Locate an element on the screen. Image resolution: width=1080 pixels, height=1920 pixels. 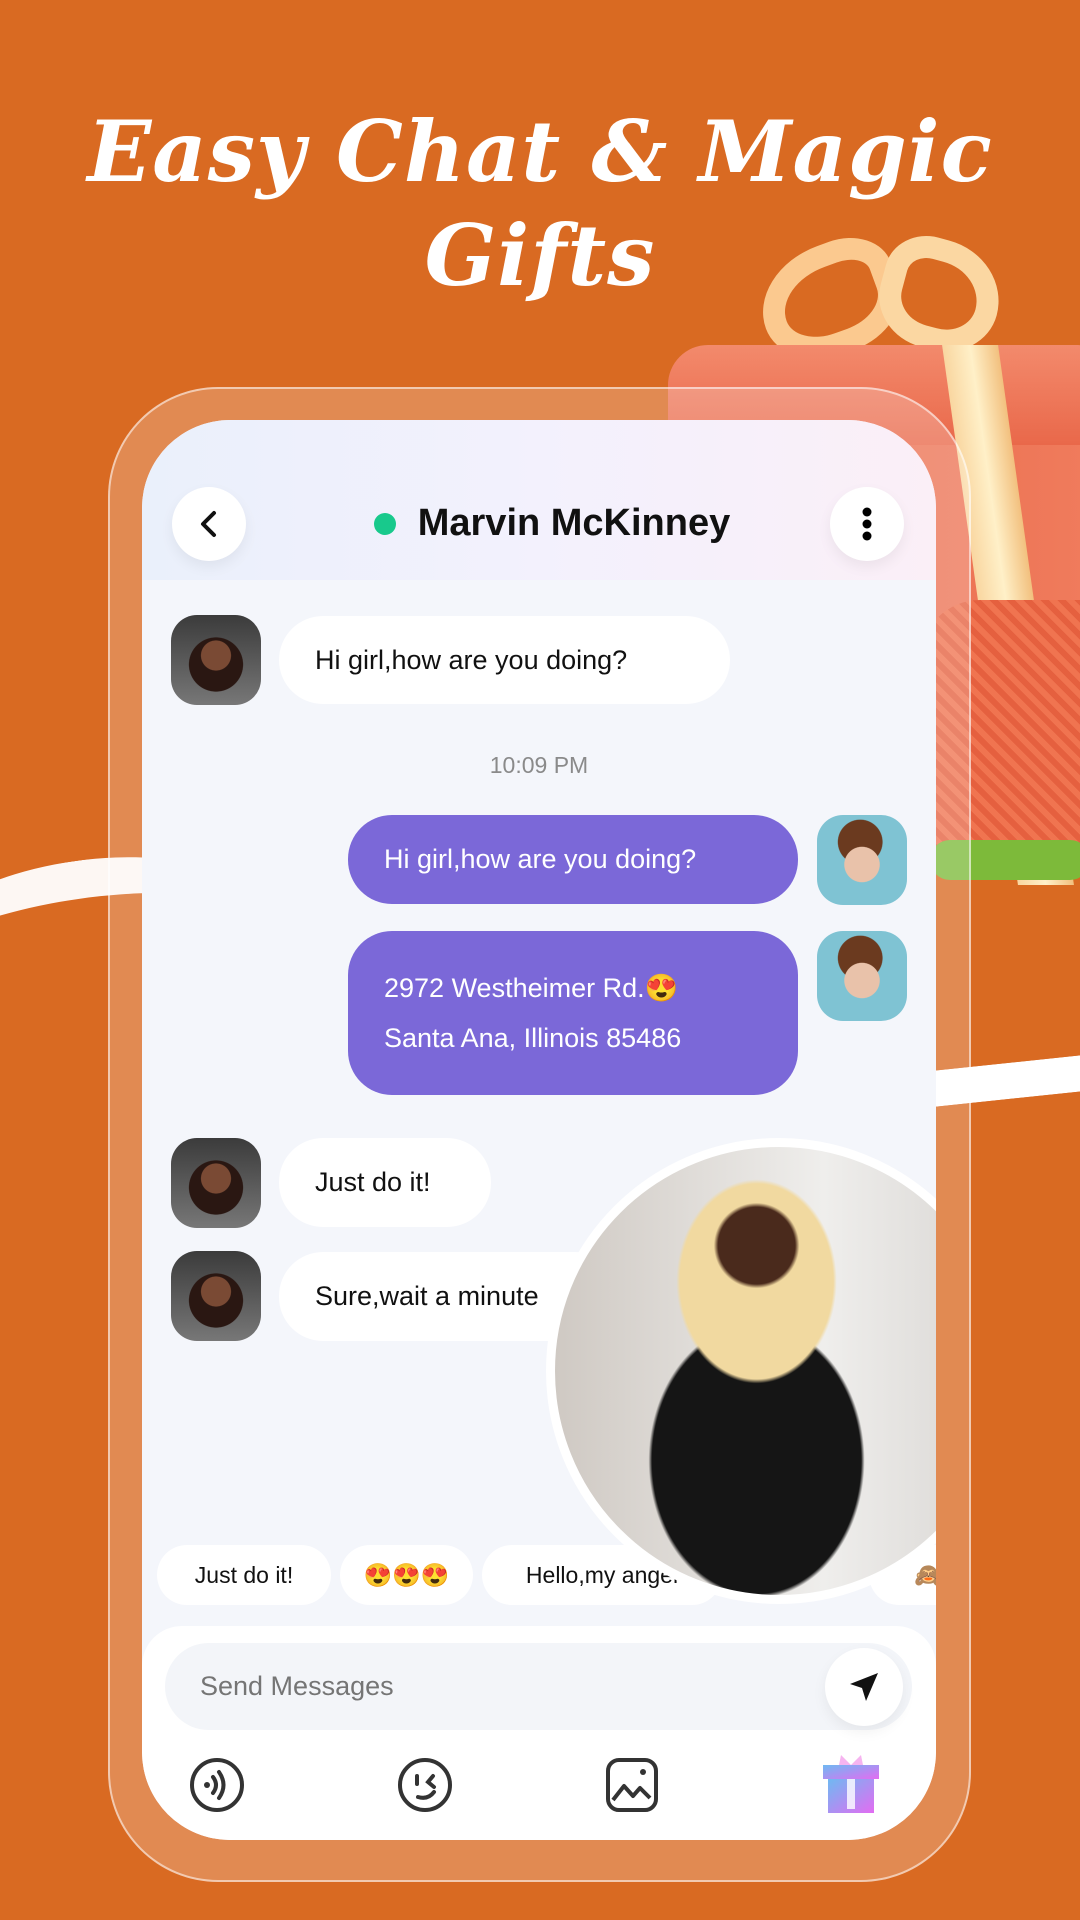
message-received: Just do it! is located at coordinates (385, 1182).